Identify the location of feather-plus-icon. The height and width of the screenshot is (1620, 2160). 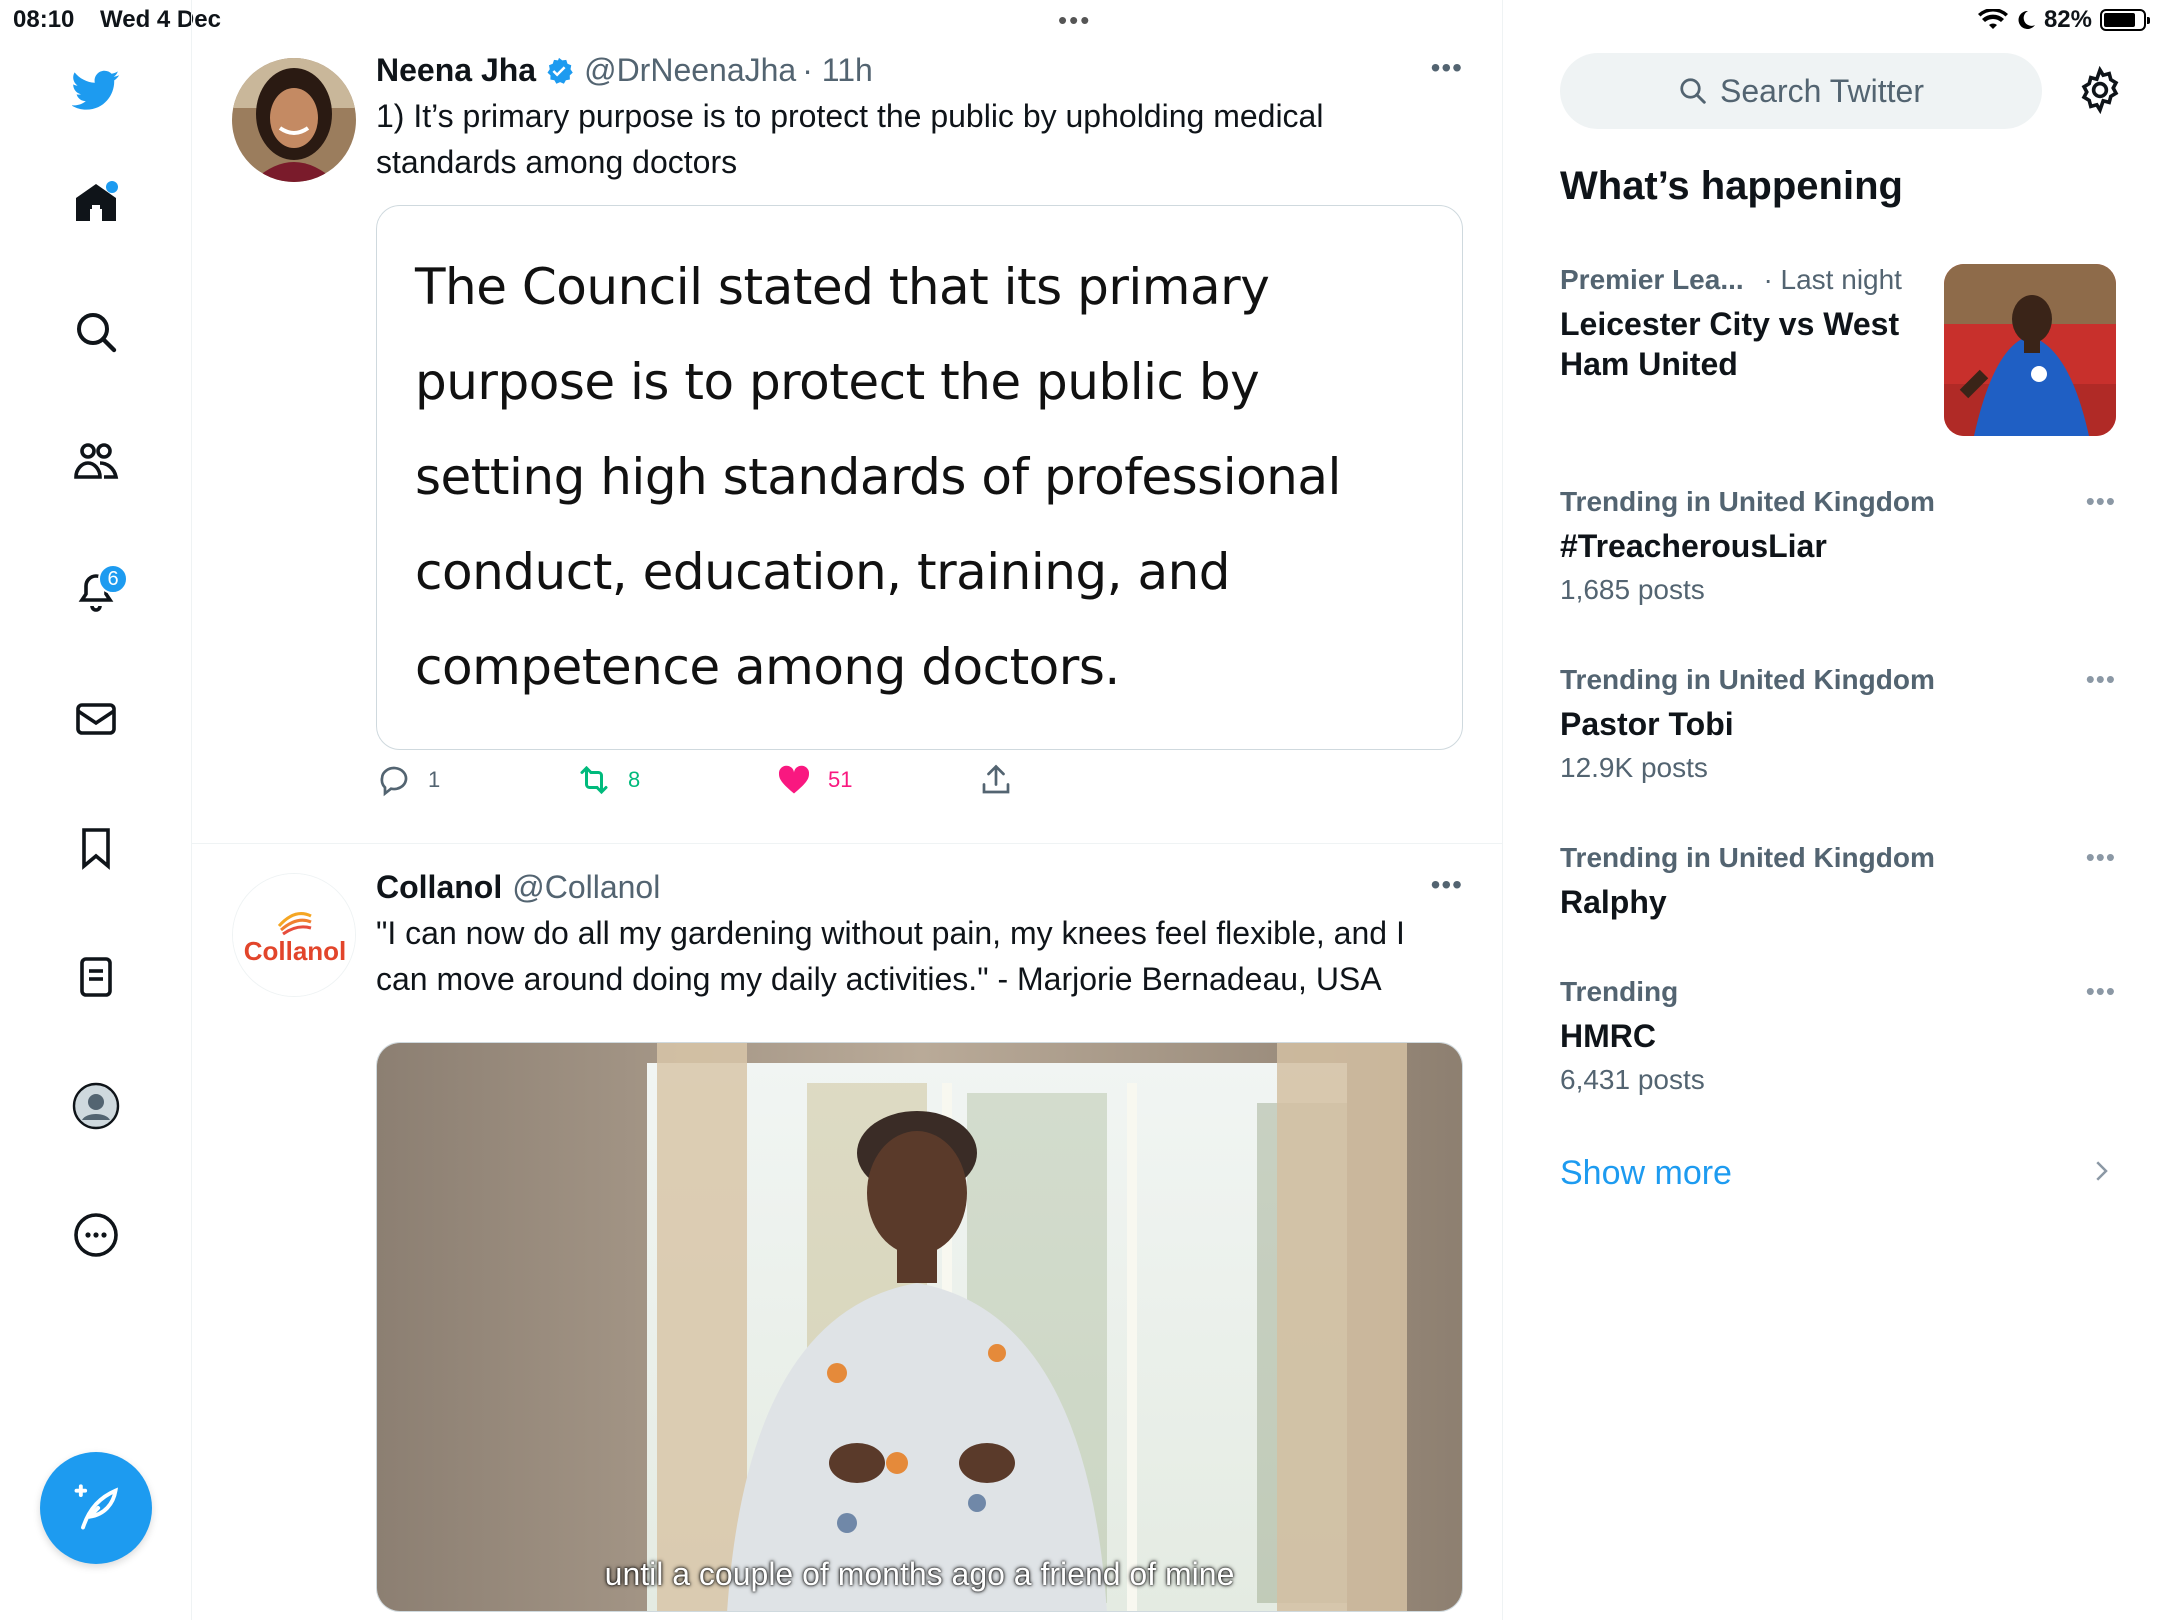
(96, 1507).